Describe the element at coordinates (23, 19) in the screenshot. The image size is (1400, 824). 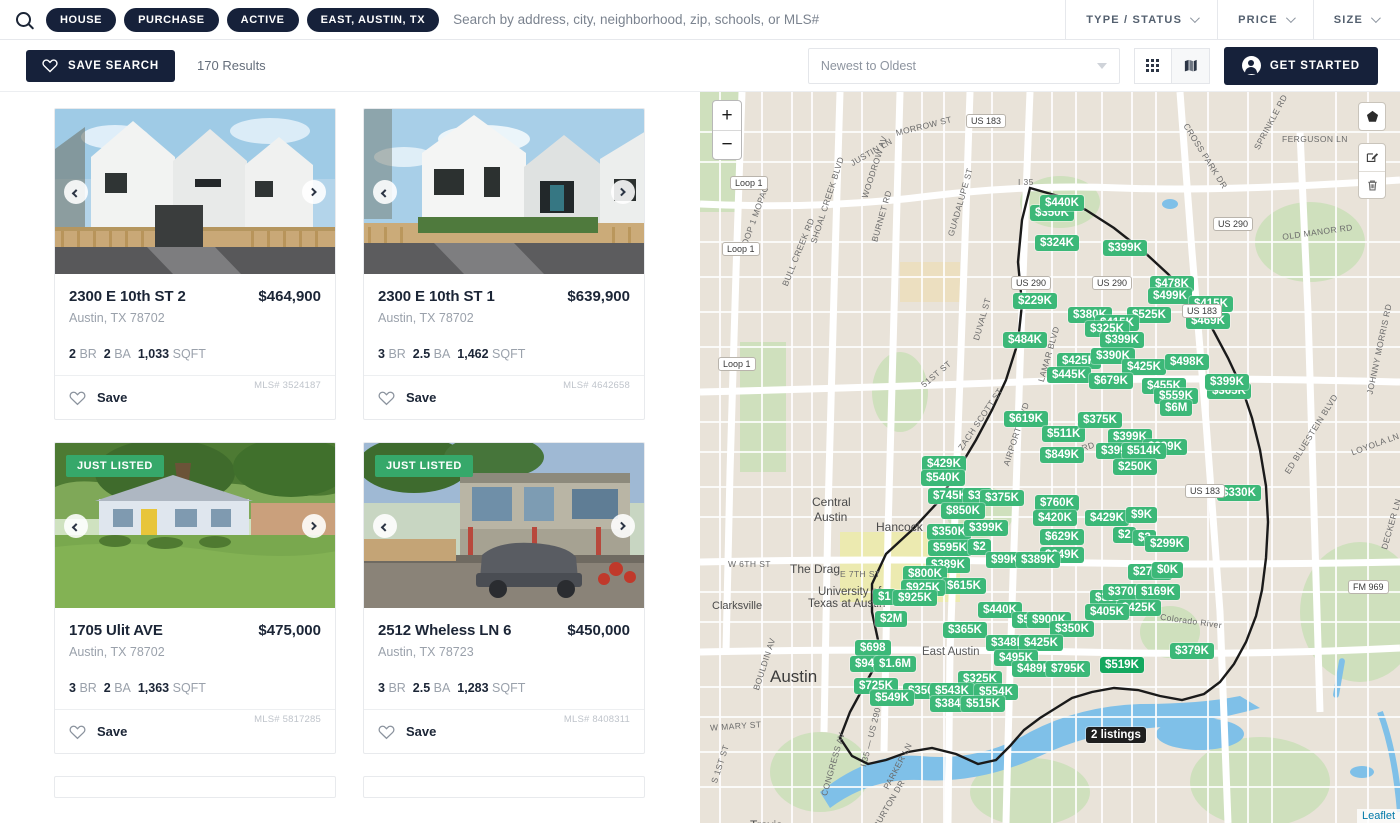
I see `search-icon` at that location.